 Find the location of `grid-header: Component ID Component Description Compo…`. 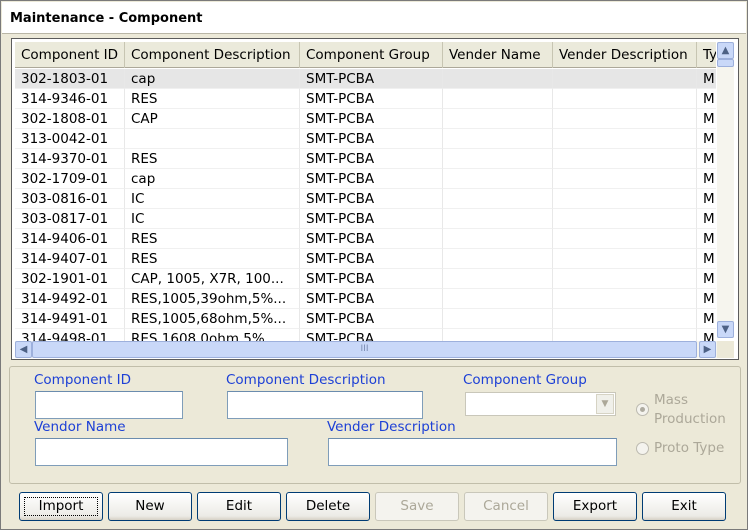

grid-header: Component ID Component Description Compo… is located at coordinates (365, 55).